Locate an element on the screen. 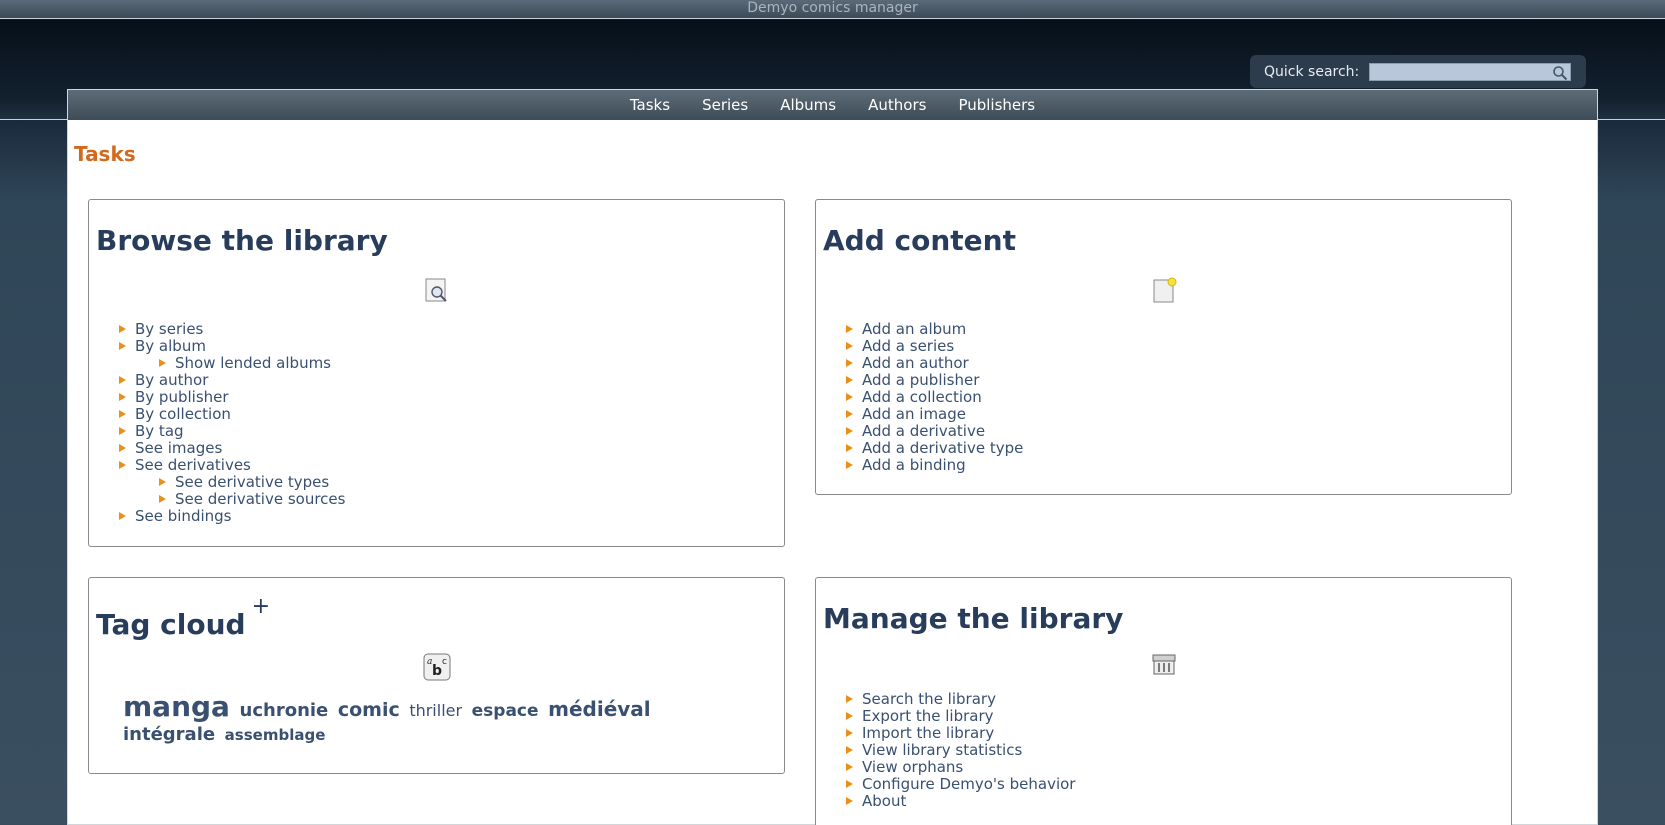 Image resolution: width=1665 pixels, height=825 pixels. abc-text-icon: a b c is located at coordinates (436, 667).